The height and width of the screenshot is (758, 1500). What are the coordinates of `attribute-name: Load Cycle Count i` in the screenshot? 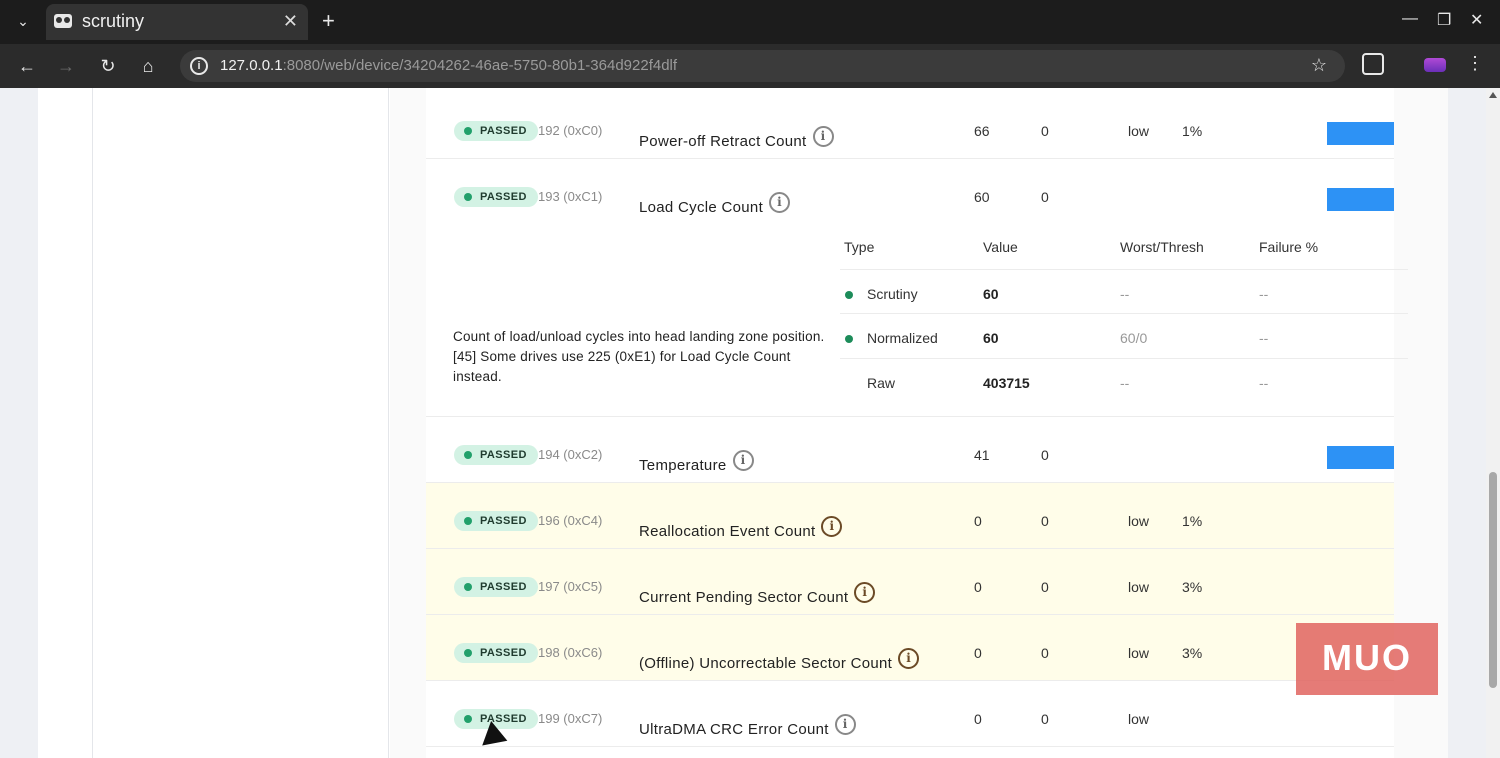 It's located at (715, 204).